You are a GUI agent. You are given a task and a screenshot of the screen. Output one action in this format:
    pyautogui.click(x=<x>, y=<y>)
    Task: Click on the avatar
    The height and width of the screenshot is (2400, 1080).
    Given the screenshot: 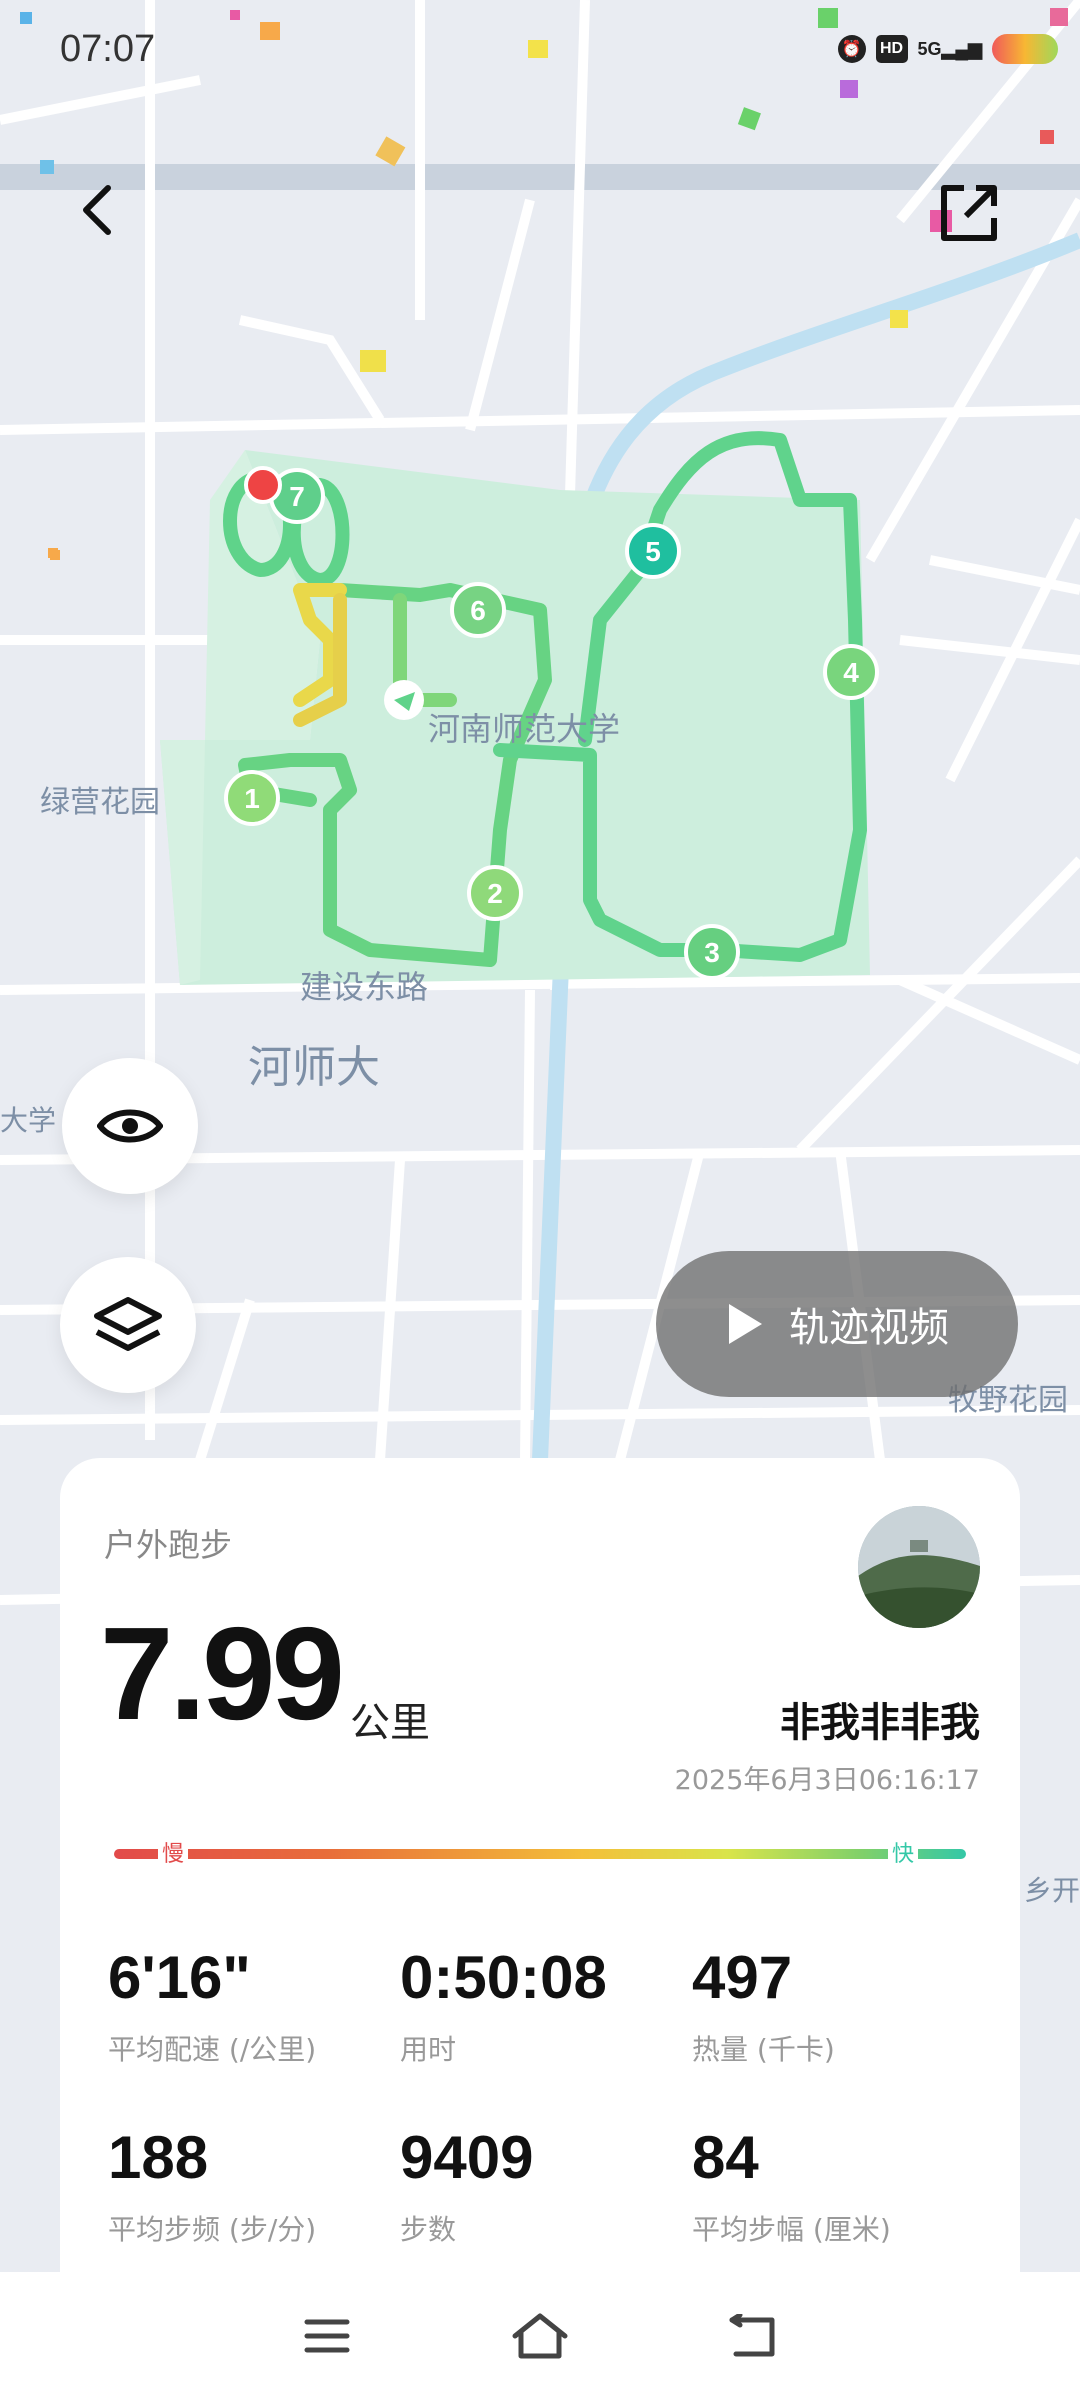 What is the action you would take?
    pyautogui.click(x=919, y=1567)
    